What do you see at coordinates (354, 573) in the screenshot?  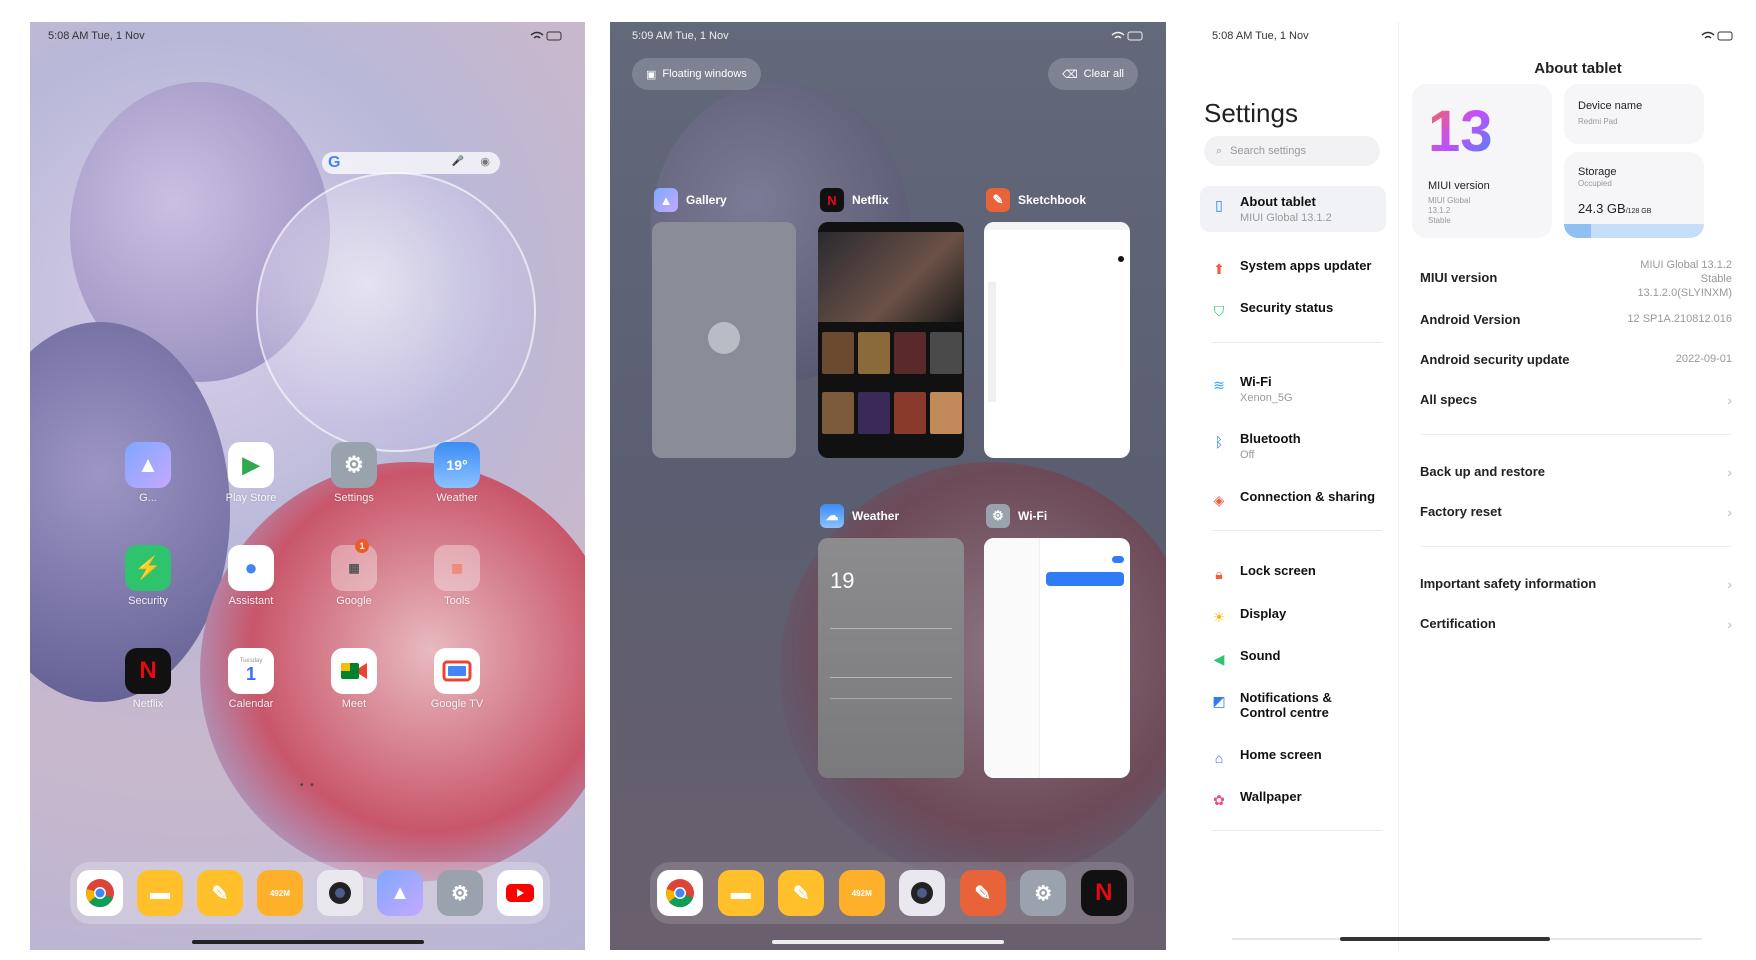 I see `app-google-folder: ▦ 1 Google` at bounding box center [354, 573].